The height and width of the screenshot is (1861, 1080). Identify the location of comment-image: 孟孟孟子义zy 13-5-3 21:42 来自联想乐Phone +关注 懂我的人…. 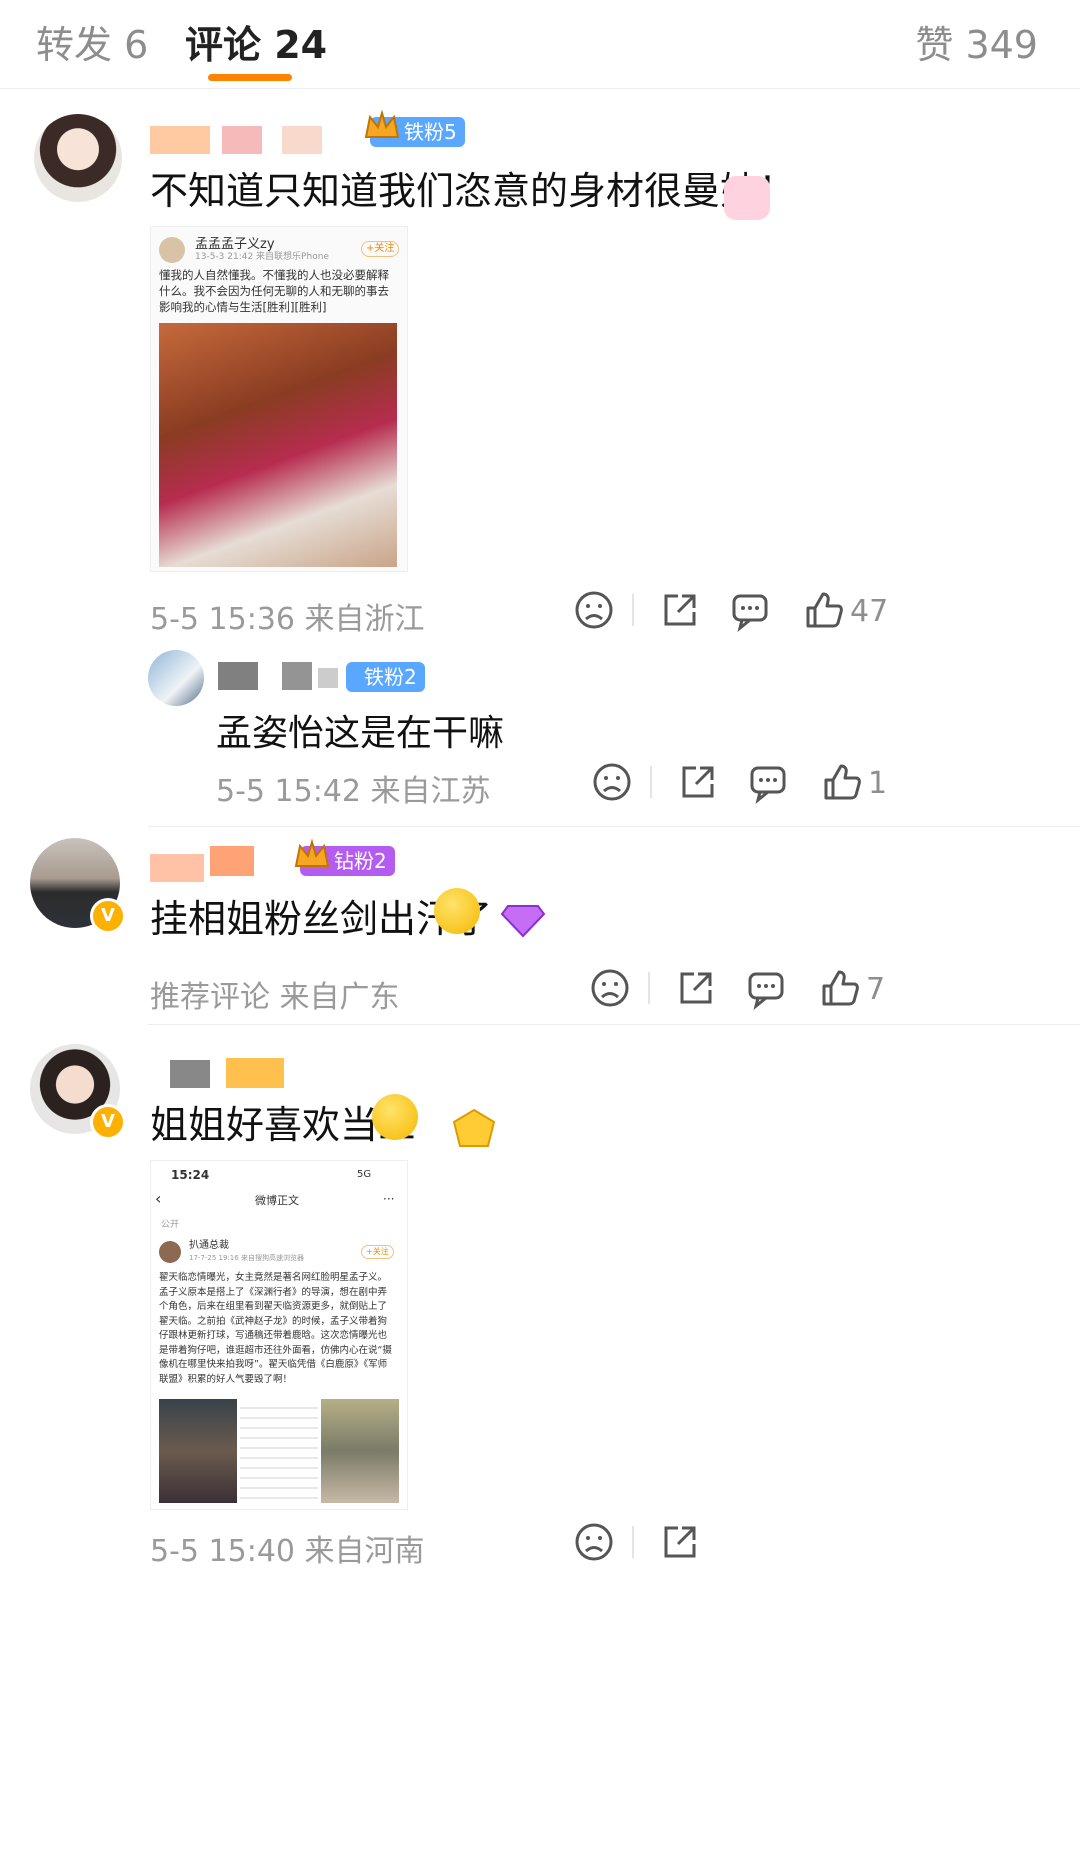
(279, 399).